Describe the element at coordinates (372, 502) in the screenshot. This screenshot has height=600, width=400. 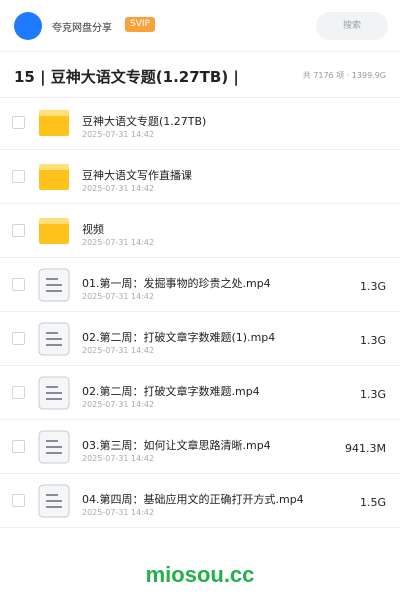
I see `file-size: 1.5G` at that location.